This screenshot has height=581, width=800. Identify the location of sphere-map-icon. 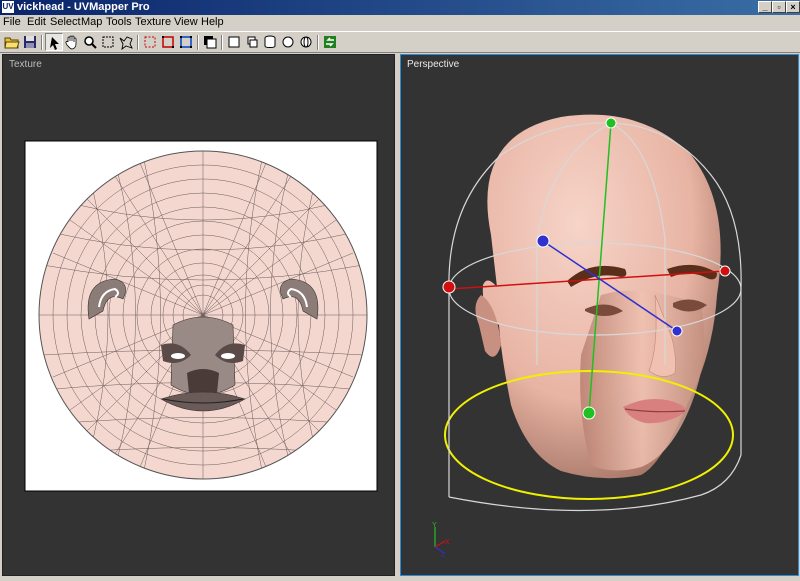
(288, 42).